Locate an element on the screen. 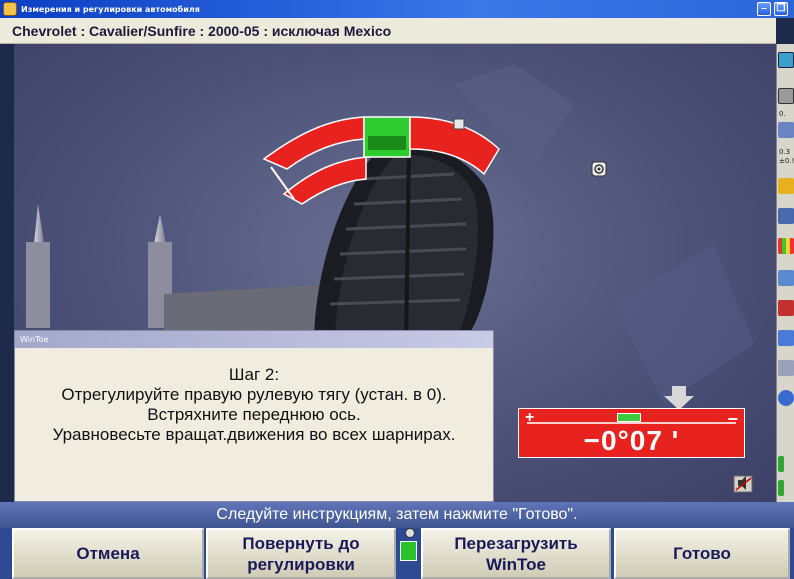 Image resolution: width=794 pixels, height=579 pixels. monitor-icon is located at coordinates (786, 96).